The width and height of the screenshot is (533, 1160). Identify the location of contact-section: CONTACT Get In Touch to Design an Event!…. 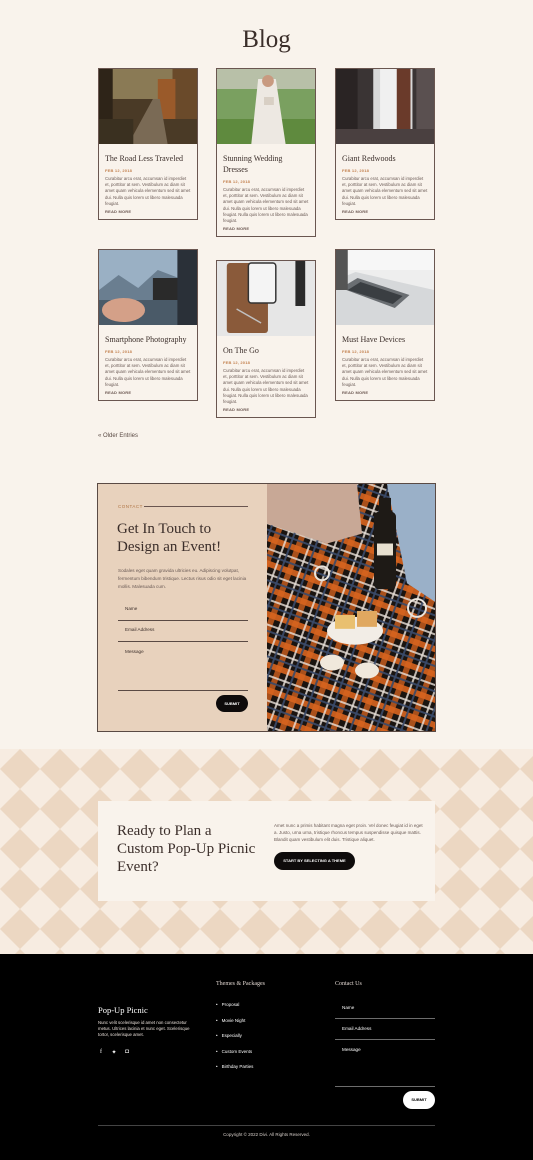
(266, 607).